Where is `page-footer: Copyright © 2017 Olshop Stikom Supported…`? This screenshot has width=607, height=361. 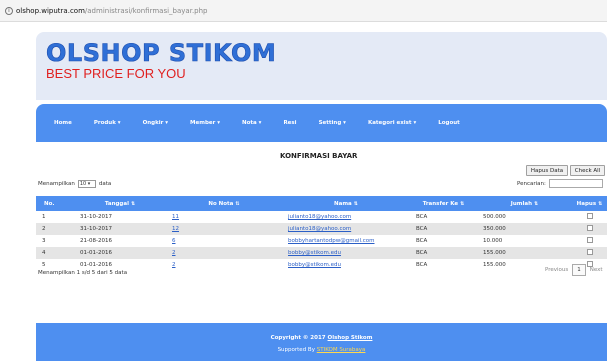 page-footer: Copyright © 2017 Olshop Stikom Supported… is located at coordinates (321, 342).